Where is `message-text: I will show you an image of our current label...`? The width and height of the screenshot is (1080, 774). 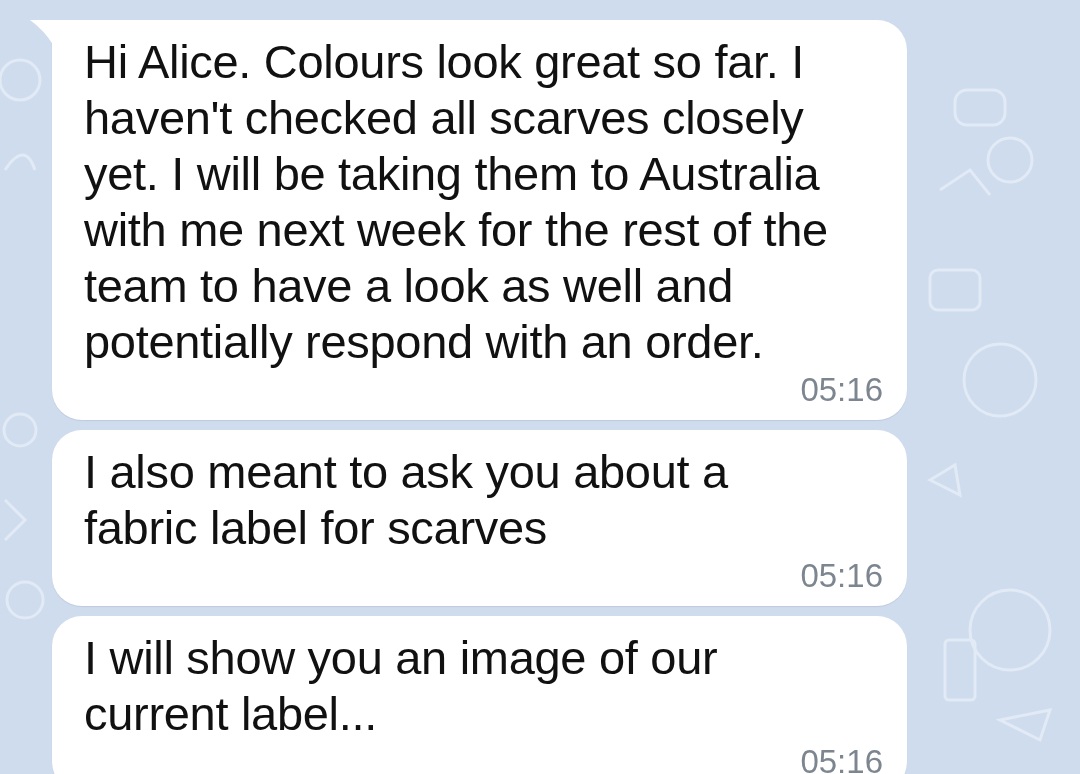 message-text: I will show you an image of our current label... is located at coordinates (401, 686).